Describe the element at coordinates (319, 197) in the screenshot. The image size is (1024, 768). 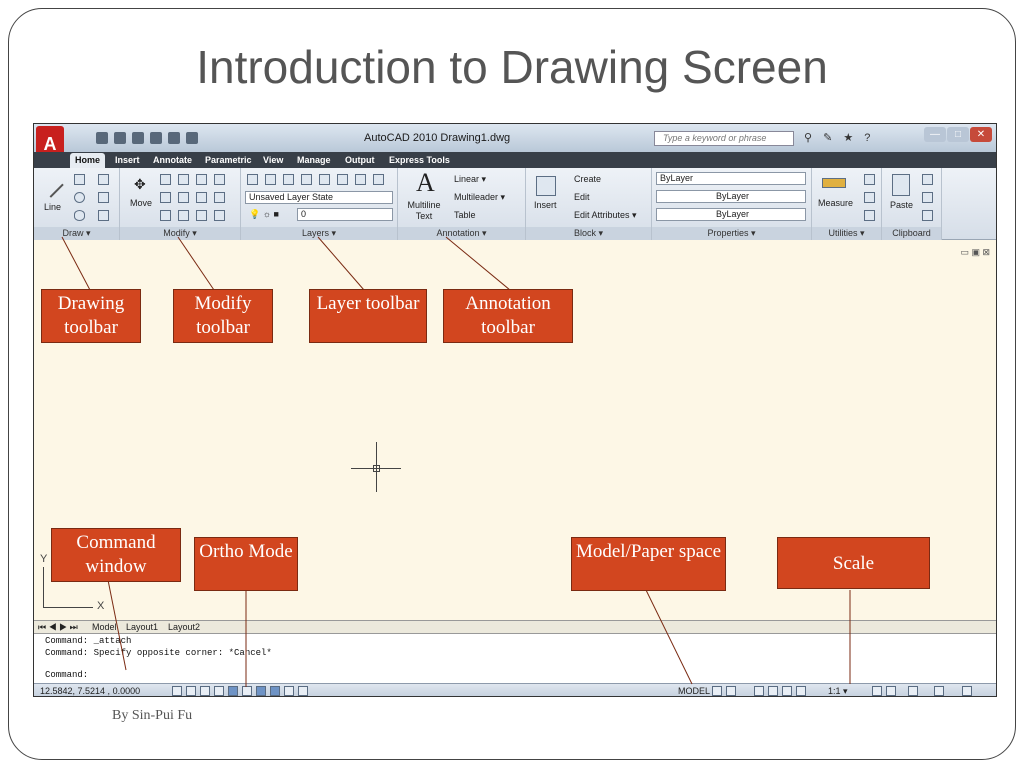
I see `layer-state-select: Unsaved Layer State` at that location.